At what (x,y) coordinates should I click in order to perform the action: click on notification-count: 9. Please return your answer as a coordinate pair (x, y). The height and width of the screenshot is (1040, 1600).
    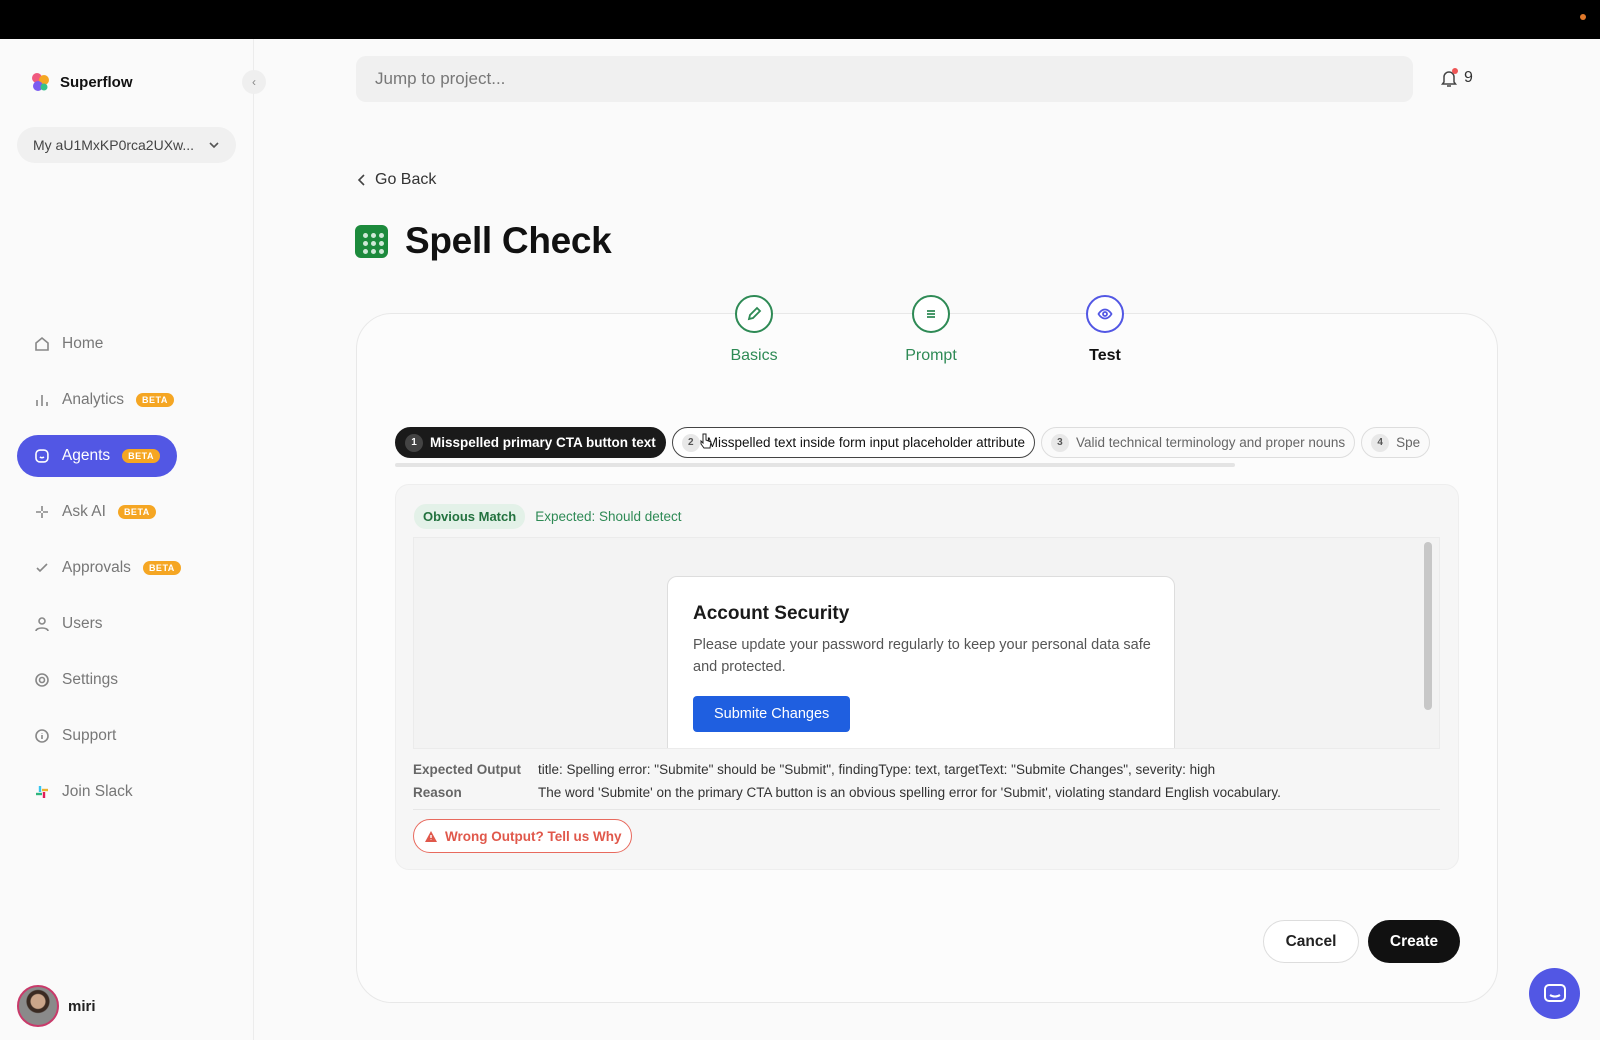
    Looking at the image, I should click on (1468, 77).